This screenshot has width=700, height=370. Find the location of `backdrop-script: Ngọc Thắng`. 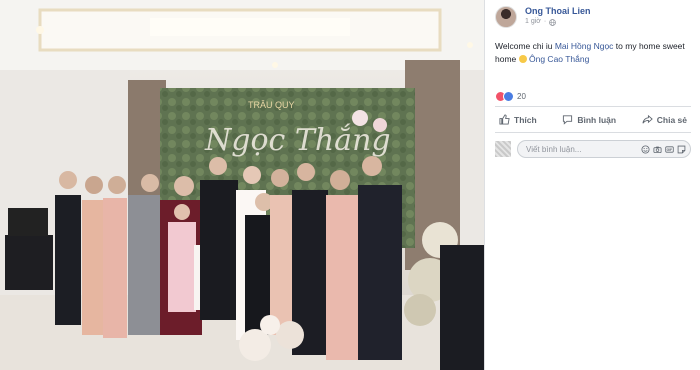

backdrop-script: Ngọc Thắng is located at coordinates (297, 140).